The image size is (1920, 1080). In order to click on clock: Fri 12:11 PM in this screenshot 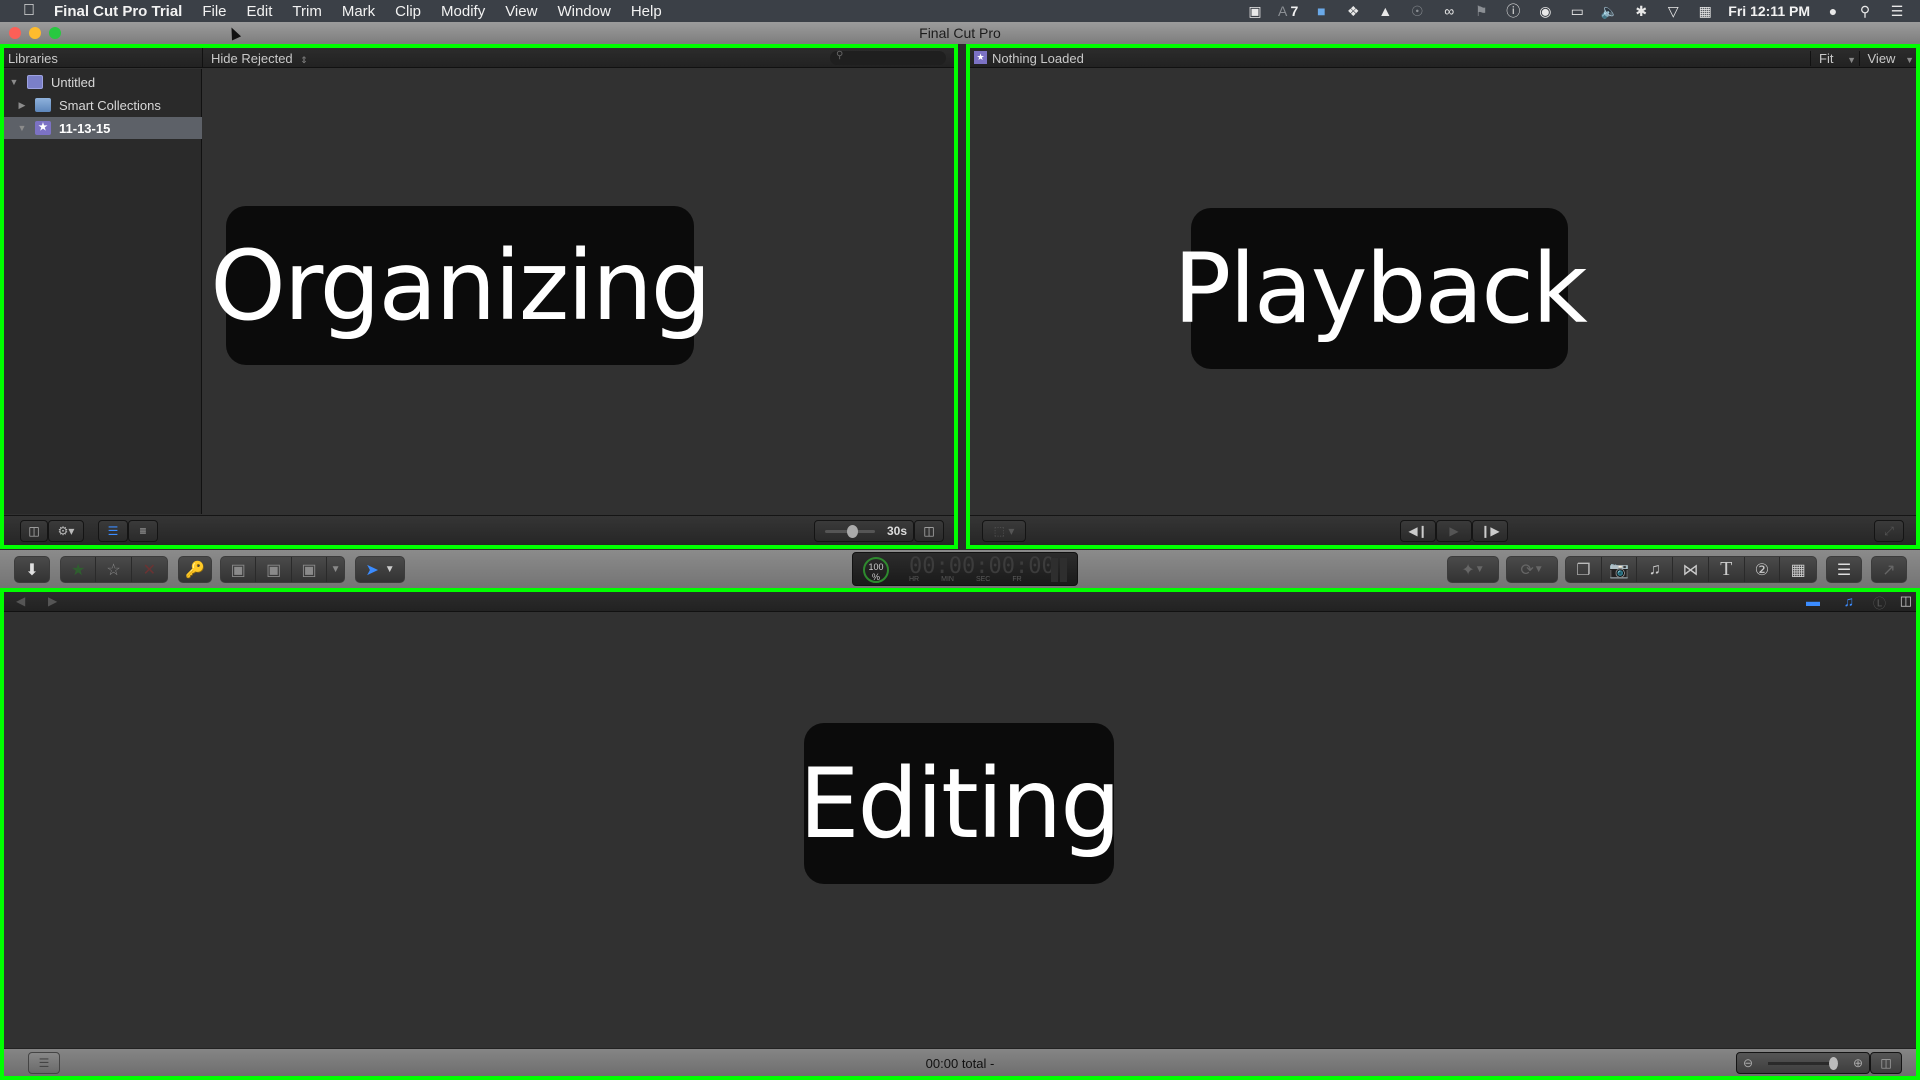, I will do `click(1769, 11)`.